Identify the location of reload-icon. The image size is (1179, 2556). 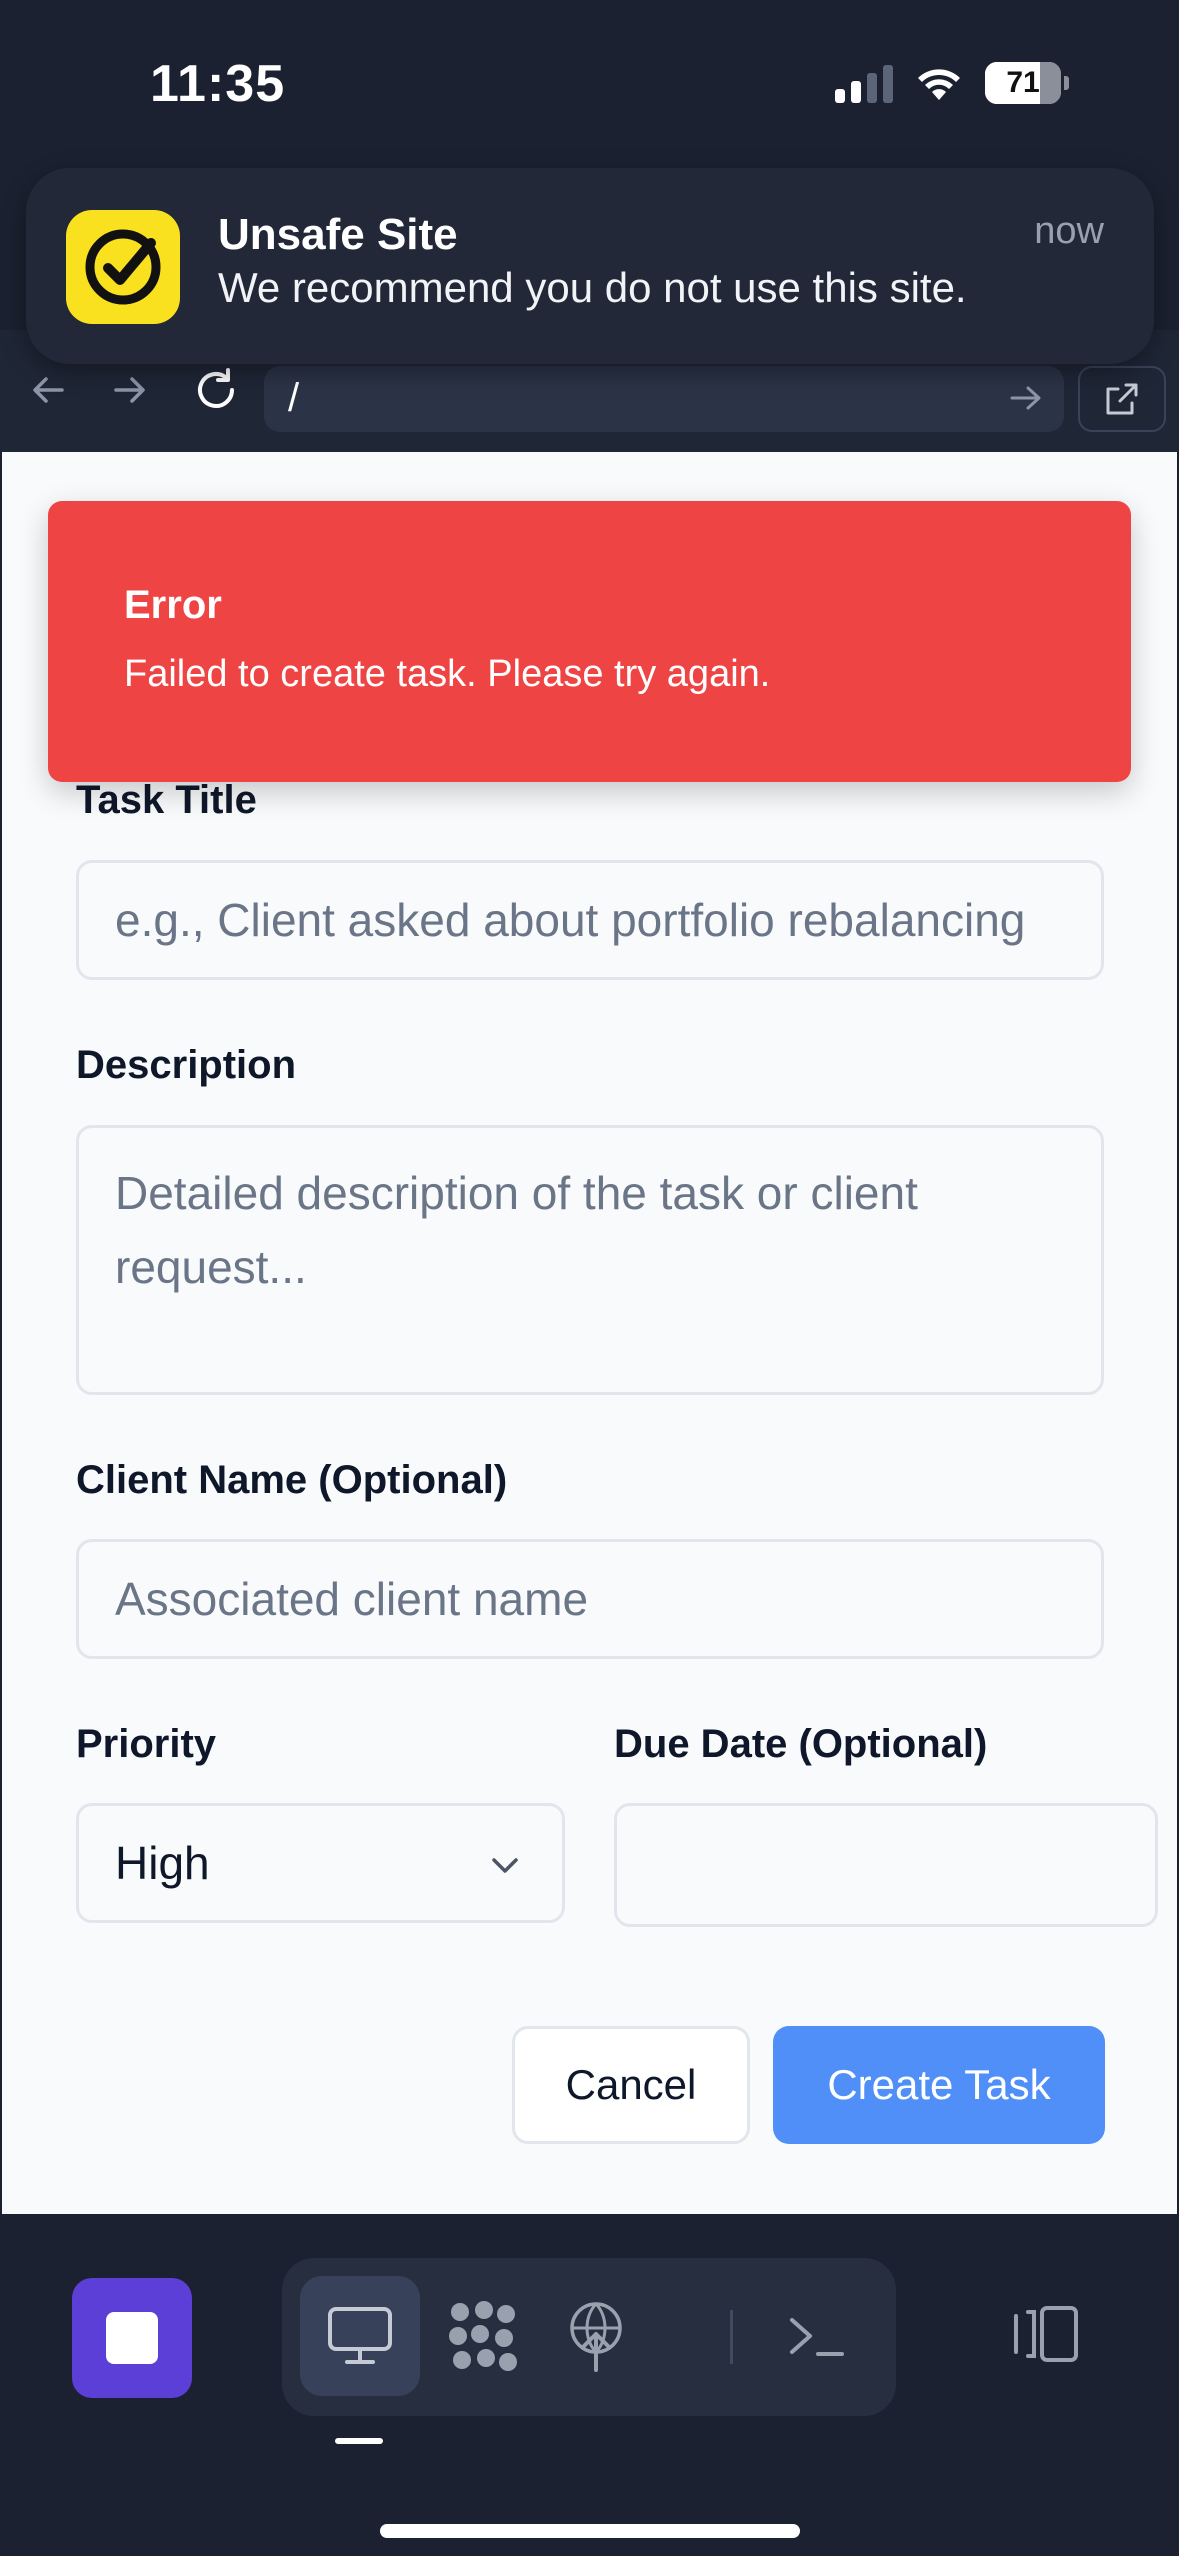
(216, 390).